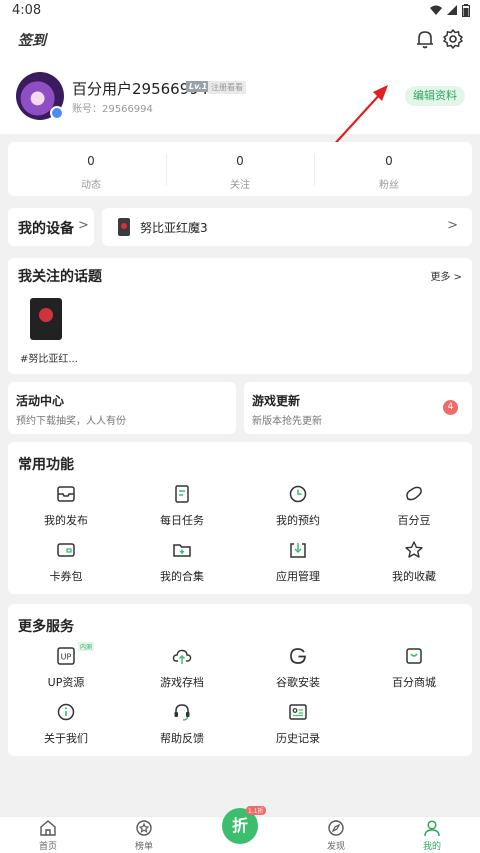  I want to click on status-icons, so click(450, 10).